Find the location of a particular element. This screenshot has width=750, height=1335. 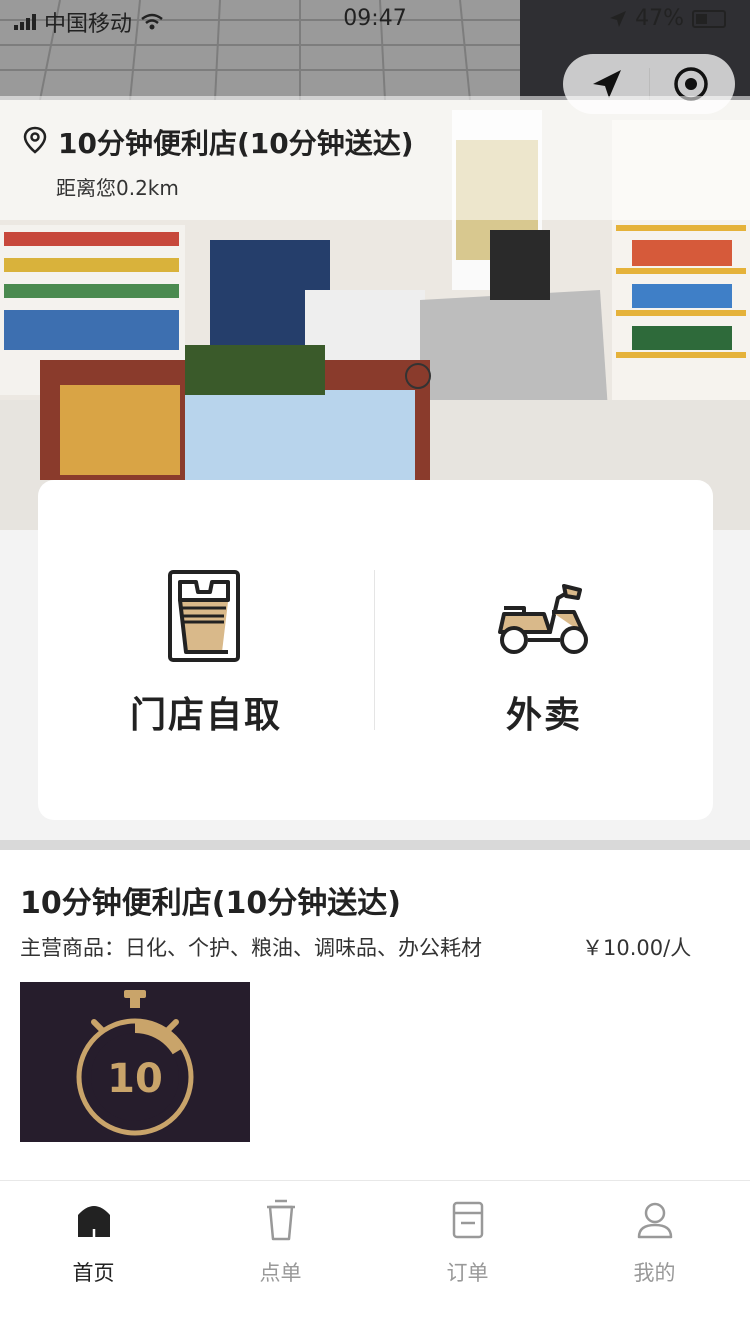

pickup-label: 门店自取 is located at coordinates (205, 715).